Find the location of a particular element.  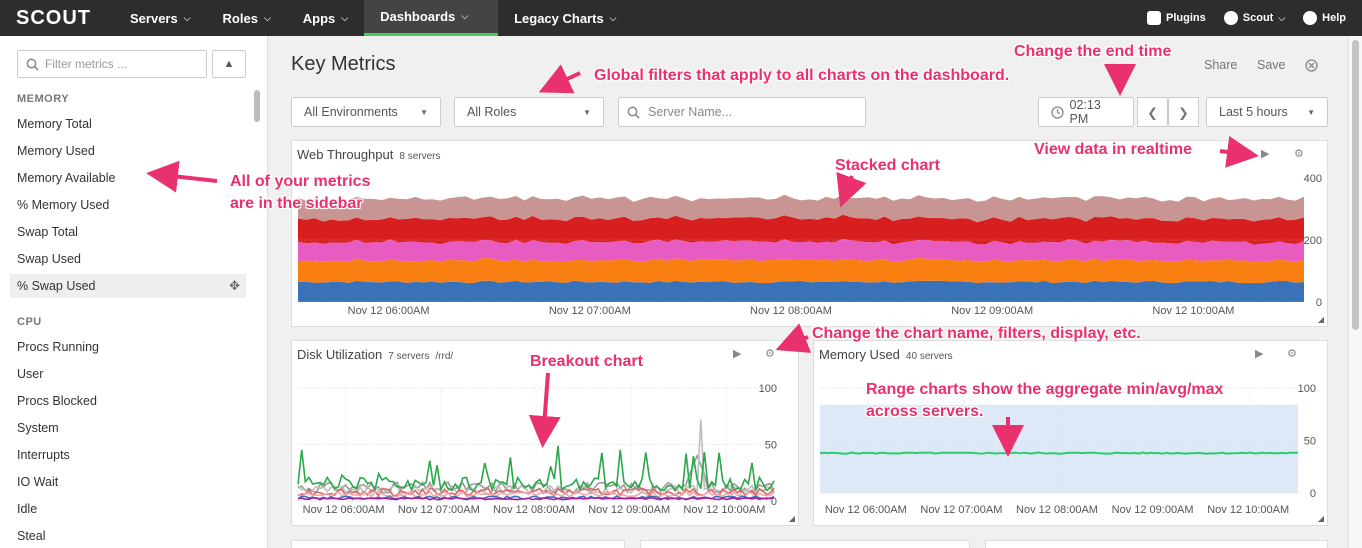

clock-icon is located at coordinates (1057, 112).